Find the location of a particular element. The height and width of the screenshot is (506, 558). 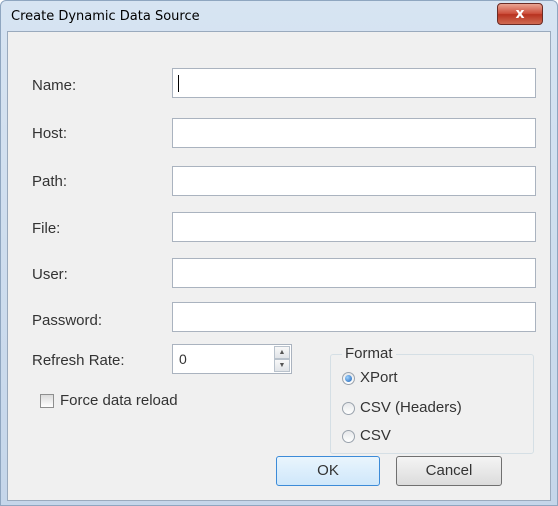

password-label: Password: is located at coordinates (67, 320).